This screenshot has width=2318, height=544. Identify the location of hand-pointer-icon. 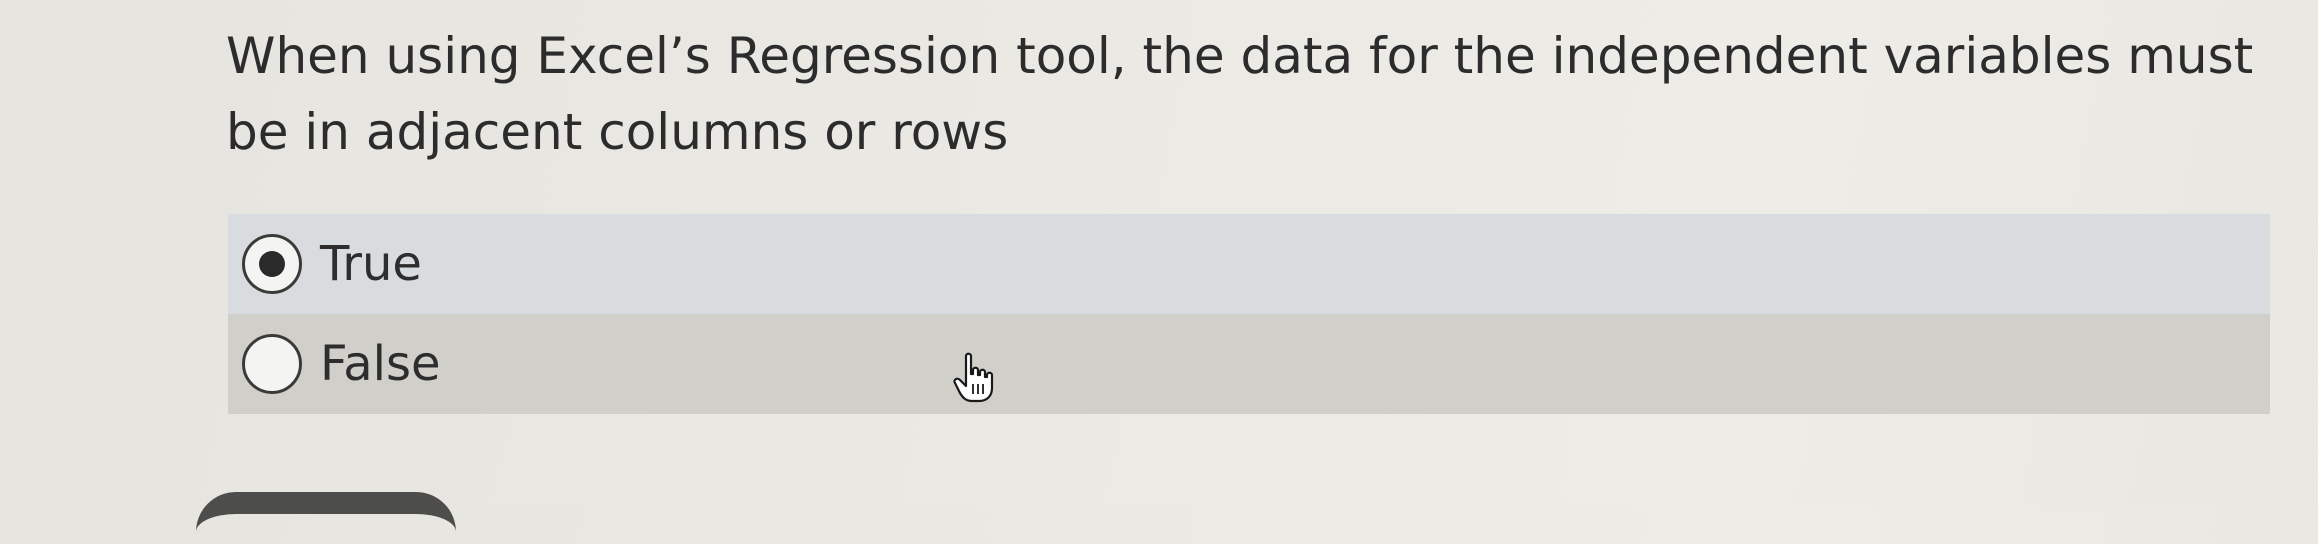
(973, 377).